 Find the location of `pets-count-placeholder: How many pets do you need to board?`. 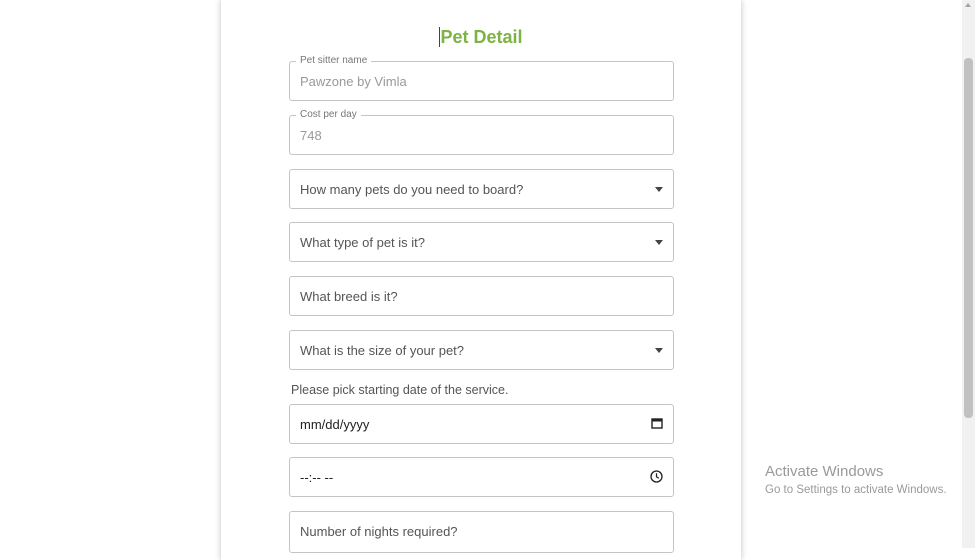

pets-count-placeholder: How many pets do you need to board? is located at coordinates (412, 189).